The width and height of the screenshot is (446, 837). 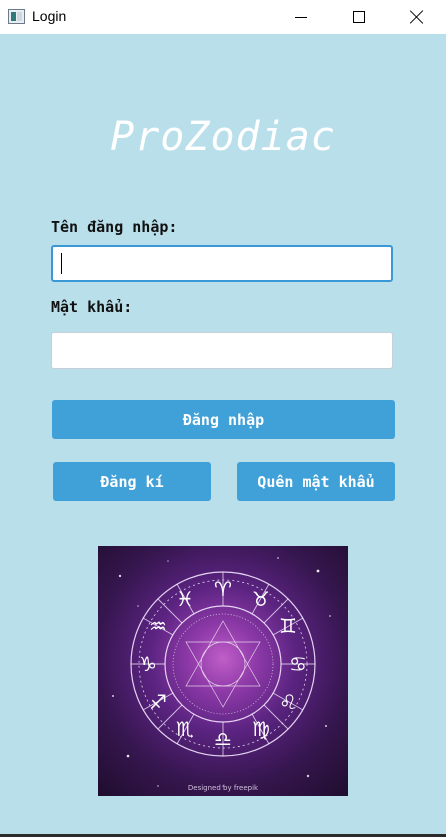 What do you see at coordinates (223, 788) in the screenshot?
I see `image-credit: Designed by freepik` at bounding box center [223, 788].